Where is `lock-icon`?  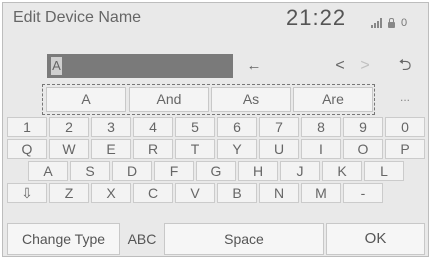
lock-icon is located at coordinates (391, 23).